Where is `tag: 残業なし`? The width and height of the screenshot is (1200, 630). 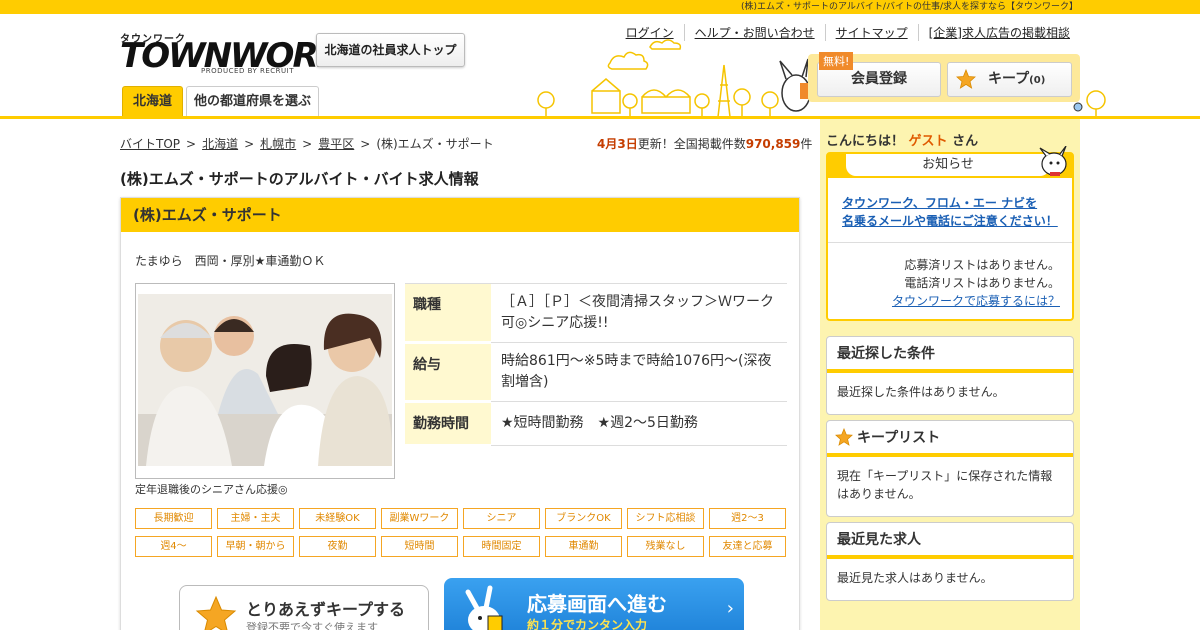 tag: 残業なし is located at coordinates (665, 546).